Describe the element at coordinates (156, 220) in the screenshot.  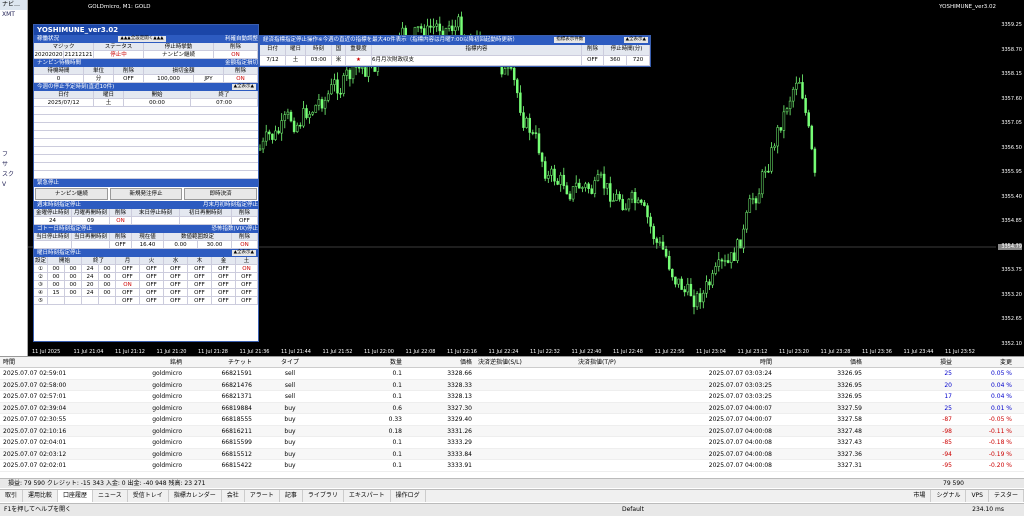
I see `month-end-stop` at that location.